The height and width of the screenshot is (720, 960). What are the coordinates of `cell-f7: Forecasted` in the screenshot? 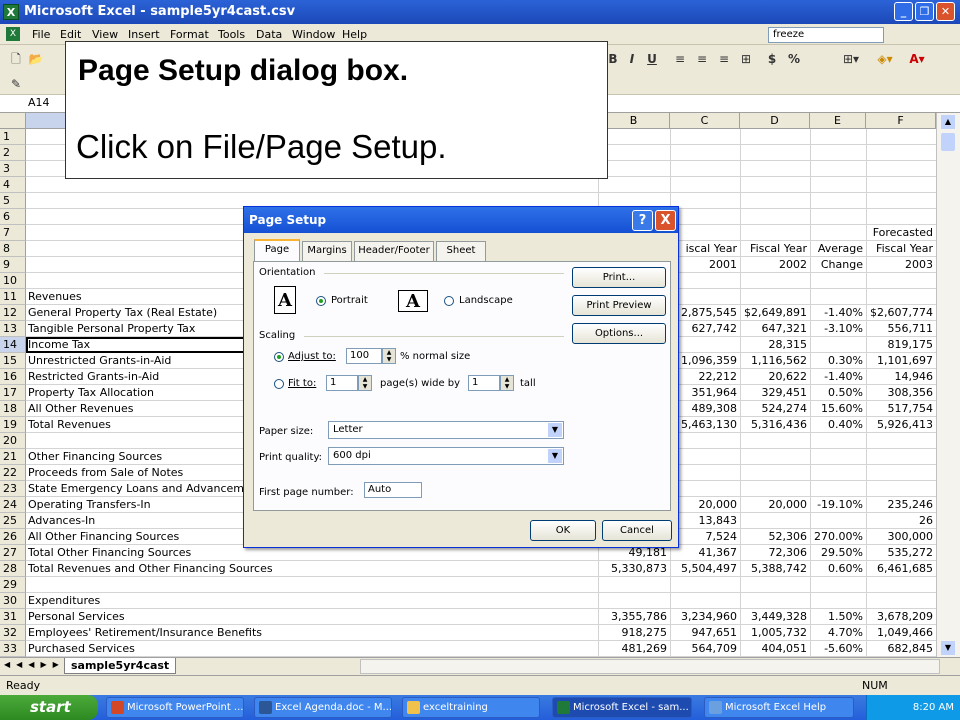 It's located at (902, 233).